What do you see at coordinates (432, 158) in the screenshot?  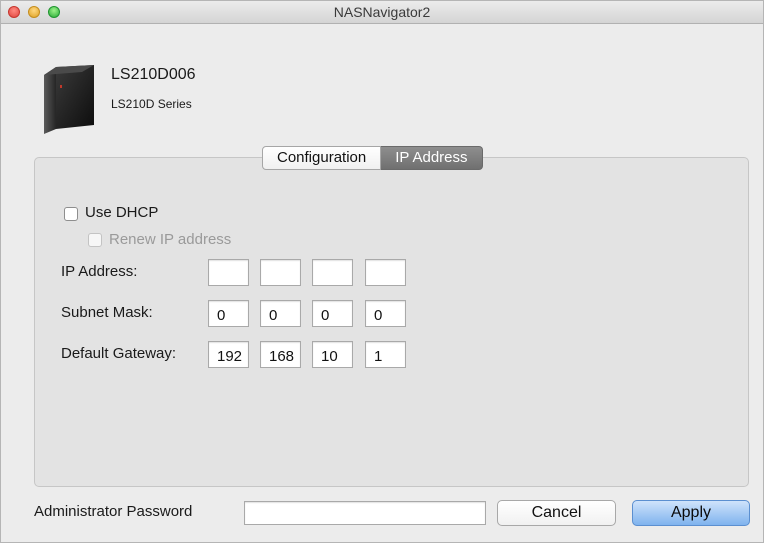 I see `tab-ip-address: IP Address` at bounding box center [432, 158].